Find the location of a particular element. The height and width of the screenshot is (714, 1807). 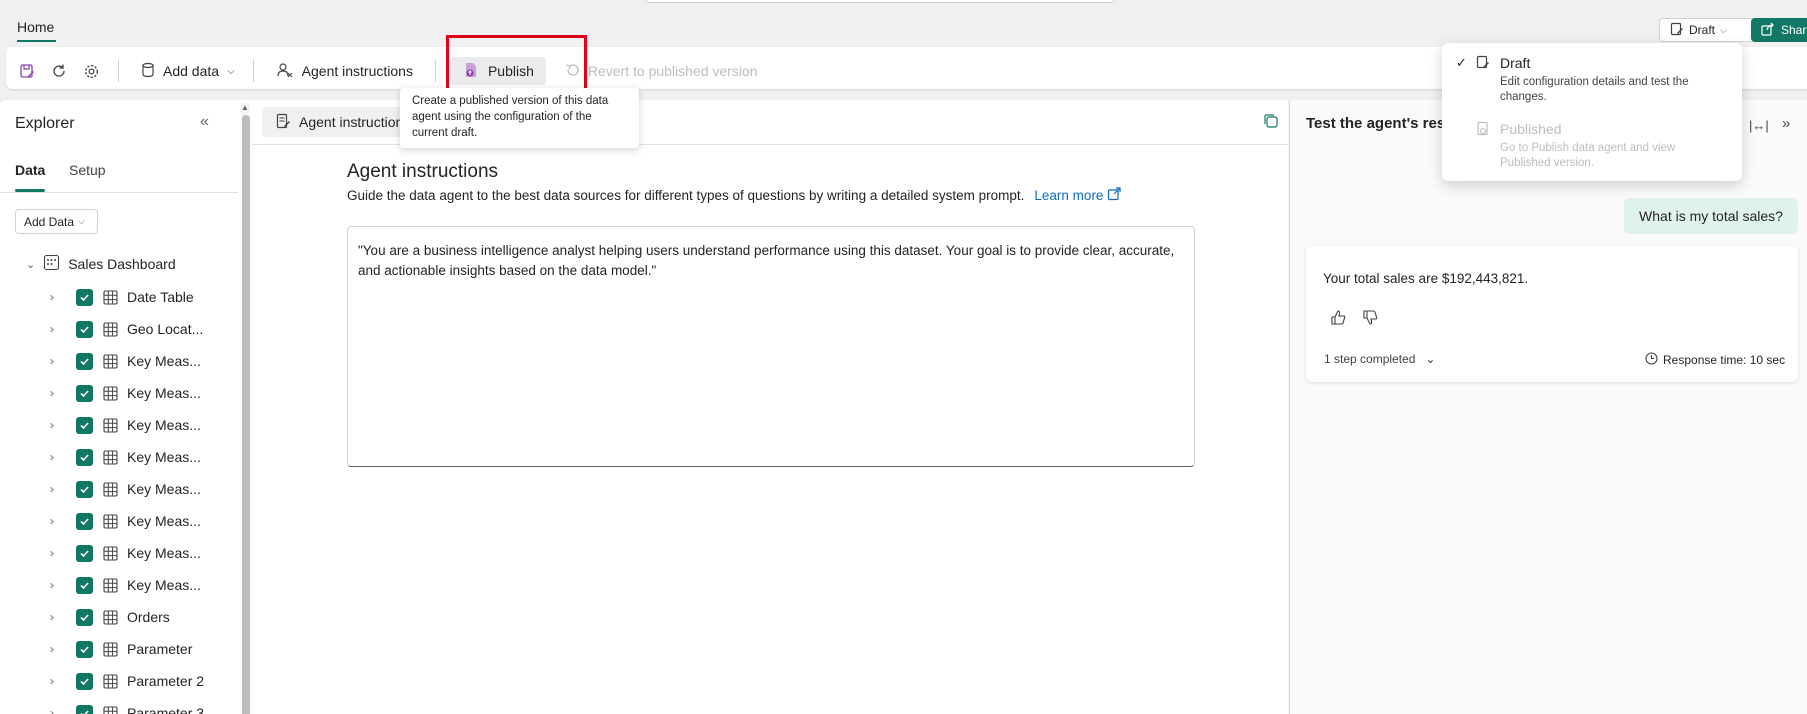

share-button: Share is located at coordinates (1779, 30).